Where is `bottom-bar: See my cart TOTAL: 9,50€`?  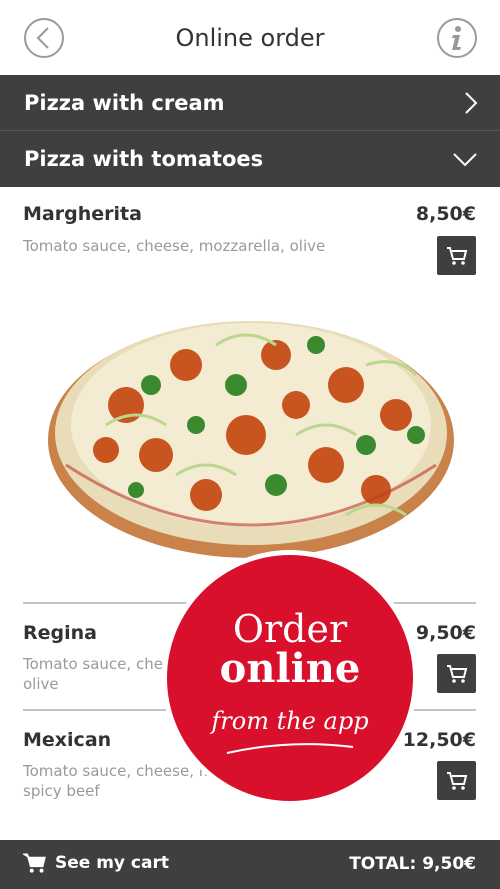
bottom-bar: See my cart TOTAL: 9,50€ is located at coordinates (250, 864).